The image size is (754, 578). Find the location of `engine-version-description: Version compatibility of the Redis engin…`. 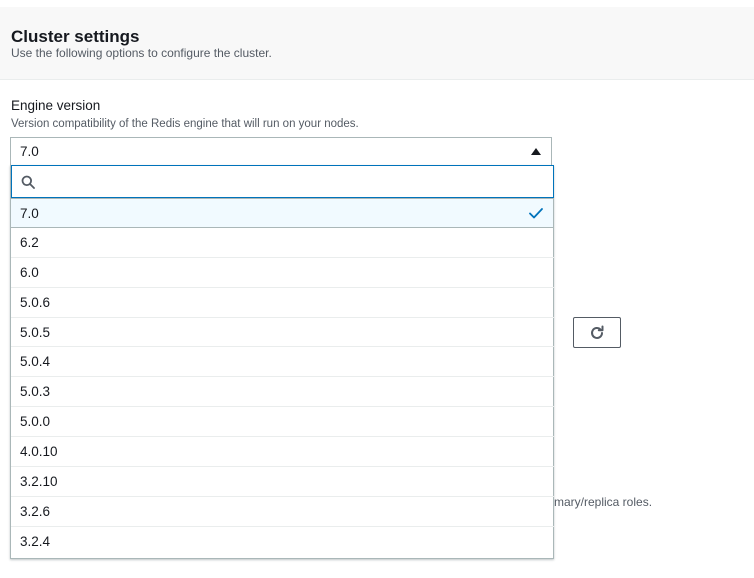

engine-version-description: Version compatibility of the Redis engin… is located at coordinates (185, 124).